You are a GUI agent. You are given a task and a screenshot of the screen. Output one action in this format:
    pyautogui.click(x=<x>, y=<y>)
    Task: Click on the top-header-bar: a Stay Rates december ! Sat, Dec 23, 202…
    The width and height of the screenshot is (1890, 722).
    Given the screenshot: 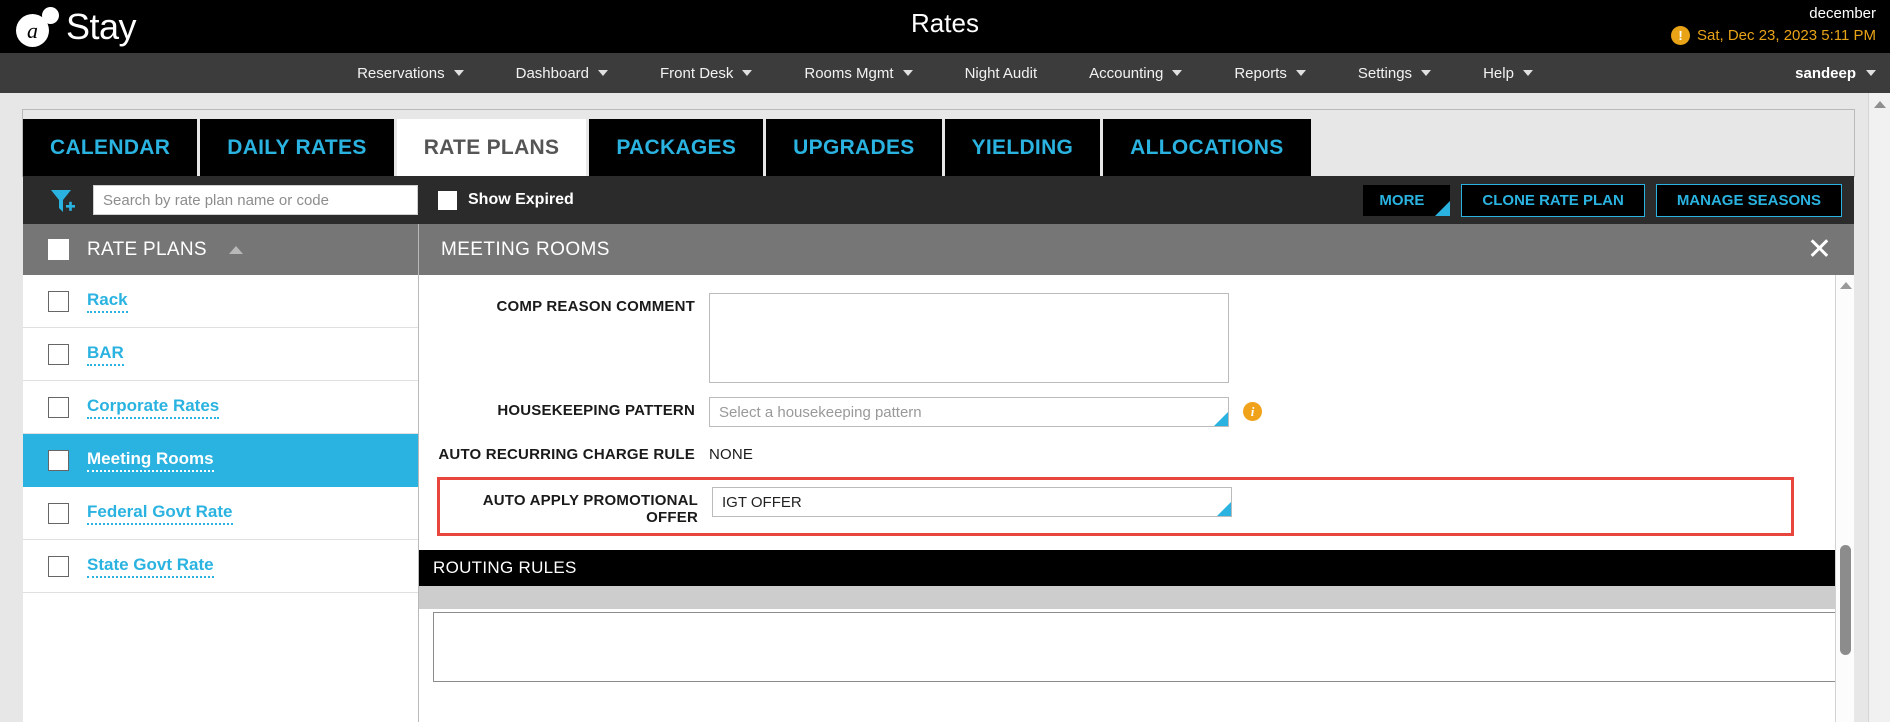 What is the action you would take?
    pyautogui.click(x=945, y=26)
    